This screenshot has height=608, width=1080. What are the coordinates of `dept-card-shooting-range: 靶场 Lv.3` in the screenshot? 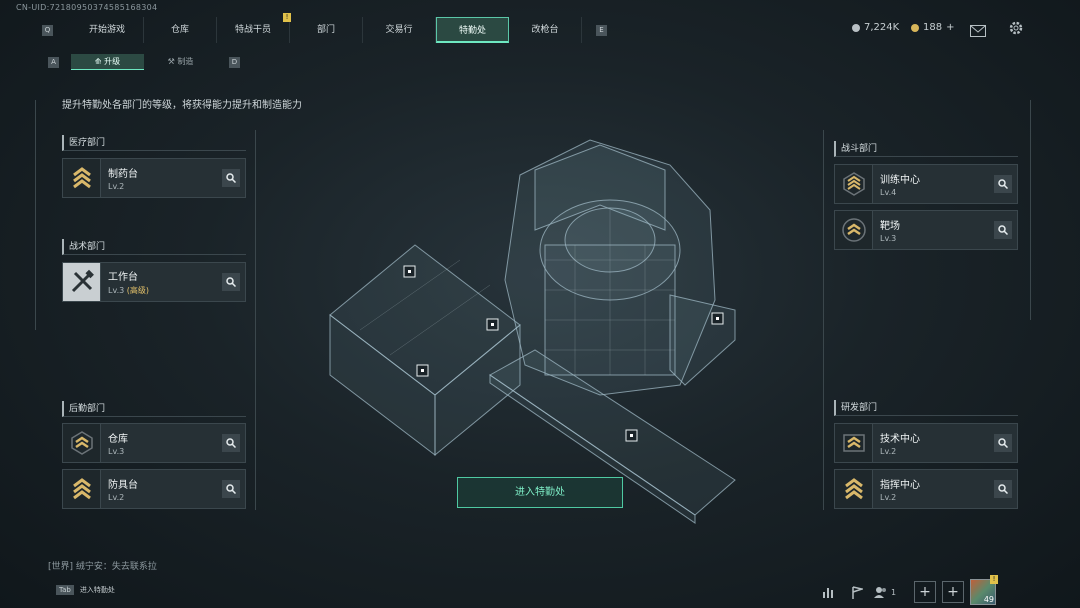 It's located at (926, 230).